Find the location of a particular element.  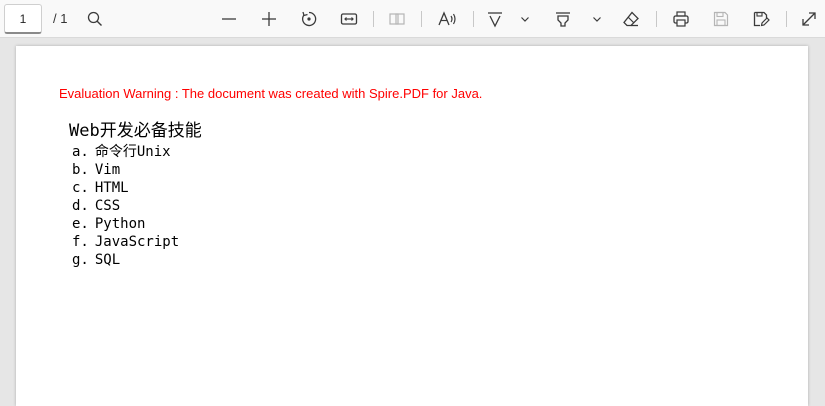

pdf-toolbar: 1 / 1 is located at coordinates (412, 19).